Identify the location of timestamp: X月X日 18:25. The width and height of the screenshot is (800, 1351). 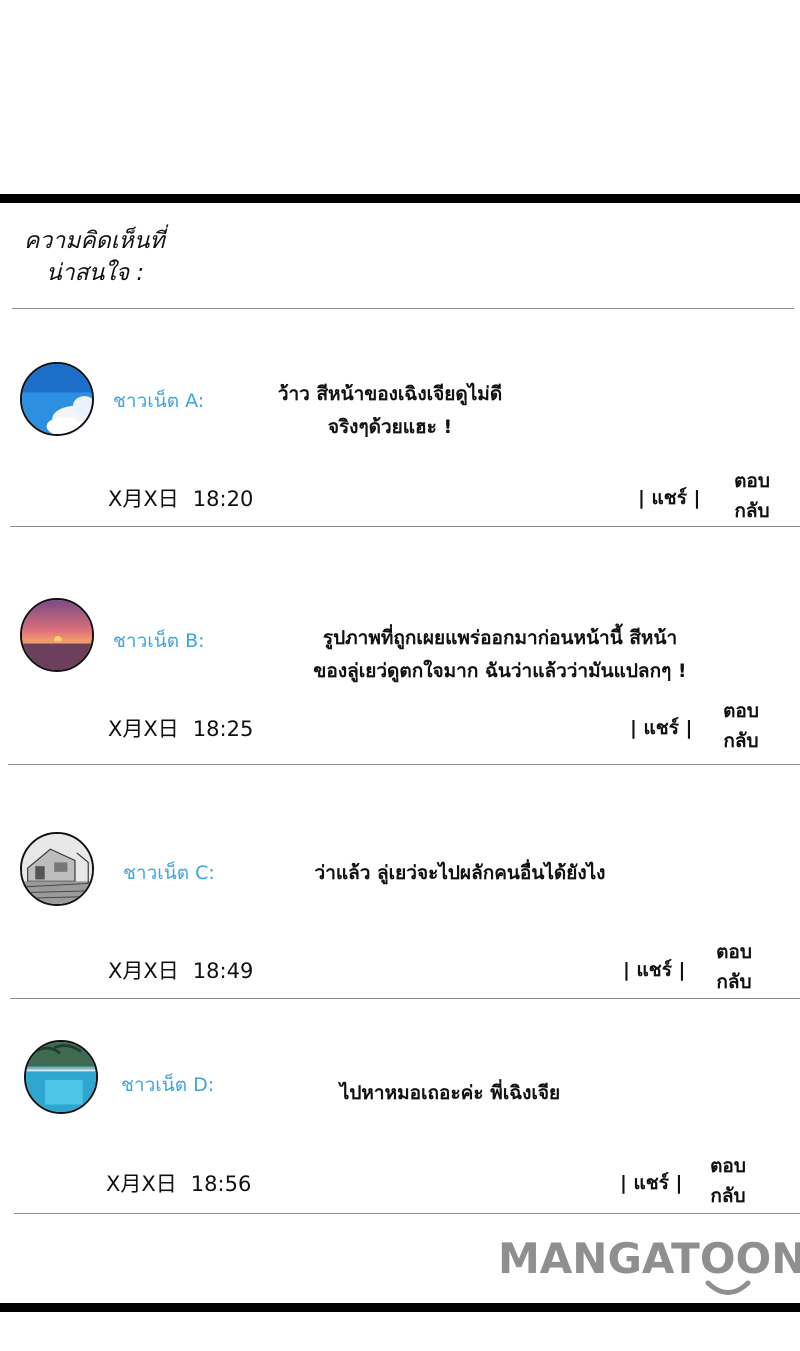
(180, 728).